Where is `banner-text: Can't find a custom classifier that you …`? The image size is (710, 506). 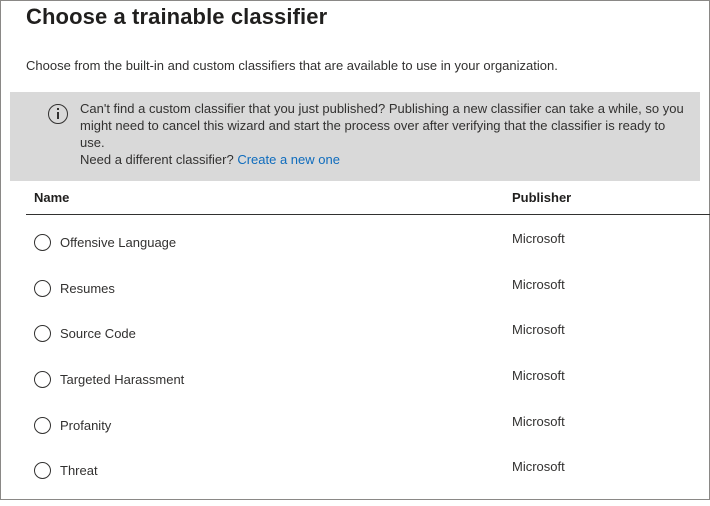 banner-text: Can't find a custom classifier that you … is located at coordinates (385, 134).